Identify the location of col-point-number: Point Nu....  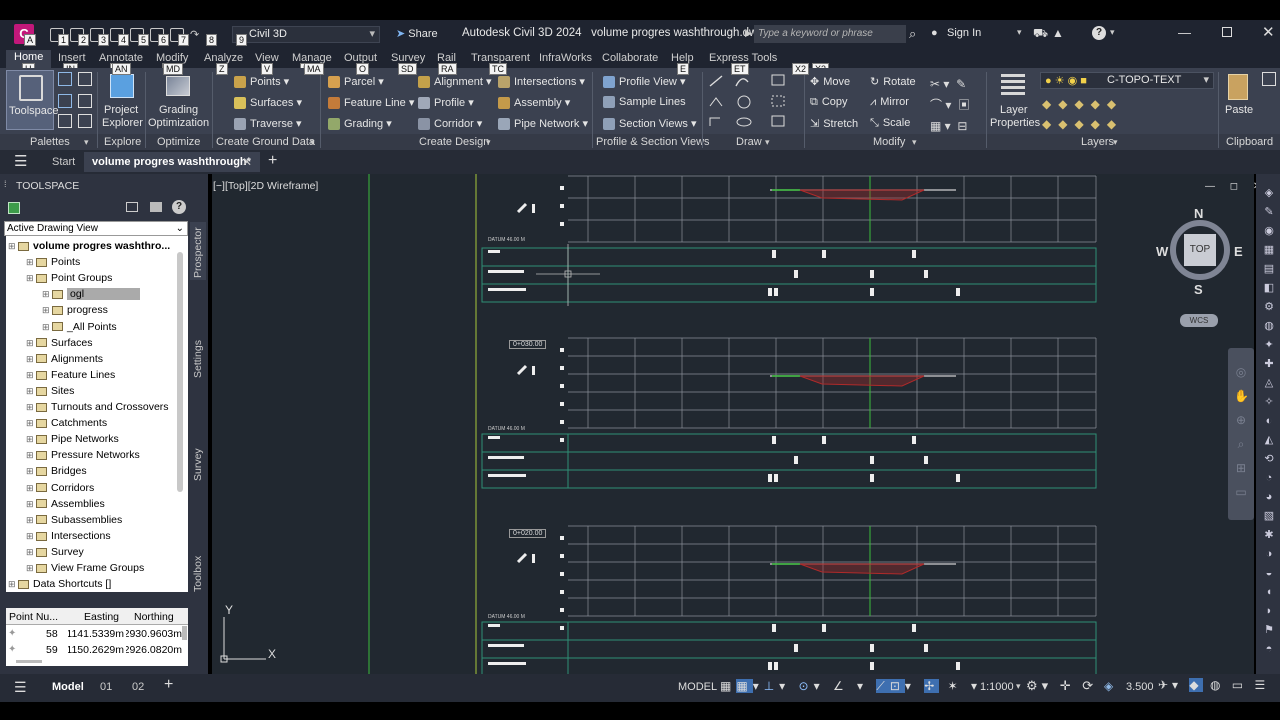
(33, 617).